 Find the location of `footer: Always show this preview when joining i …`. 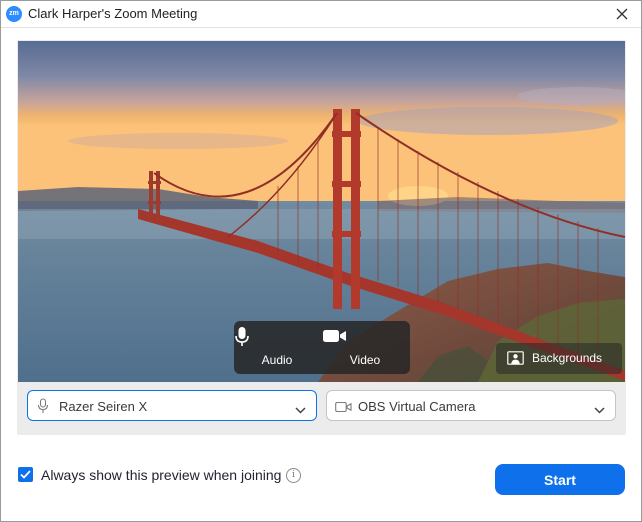

footer: Always show this preview when joining i … is located at coordinates (321, 484).